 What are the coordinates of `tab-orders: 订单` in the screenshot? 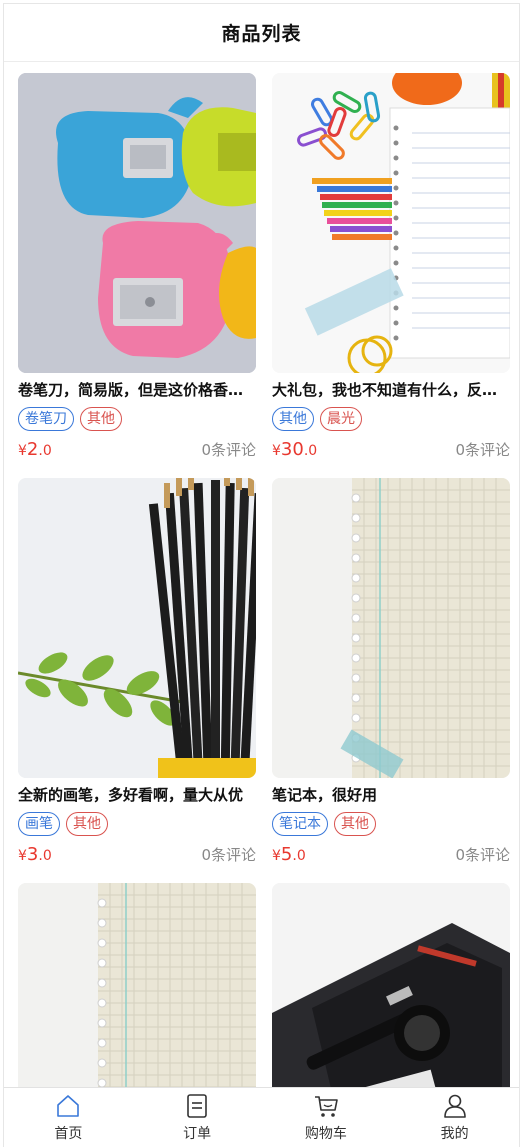 It's located at (197, 1117).